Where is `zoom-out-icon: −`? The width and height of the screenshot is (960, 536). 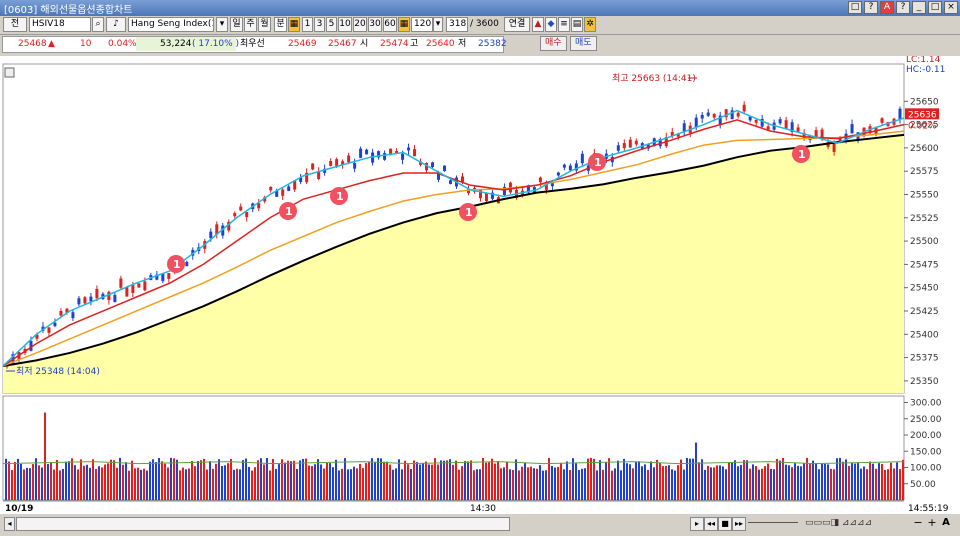 zoom-out-icon: − is located at coordinates (918, 523).